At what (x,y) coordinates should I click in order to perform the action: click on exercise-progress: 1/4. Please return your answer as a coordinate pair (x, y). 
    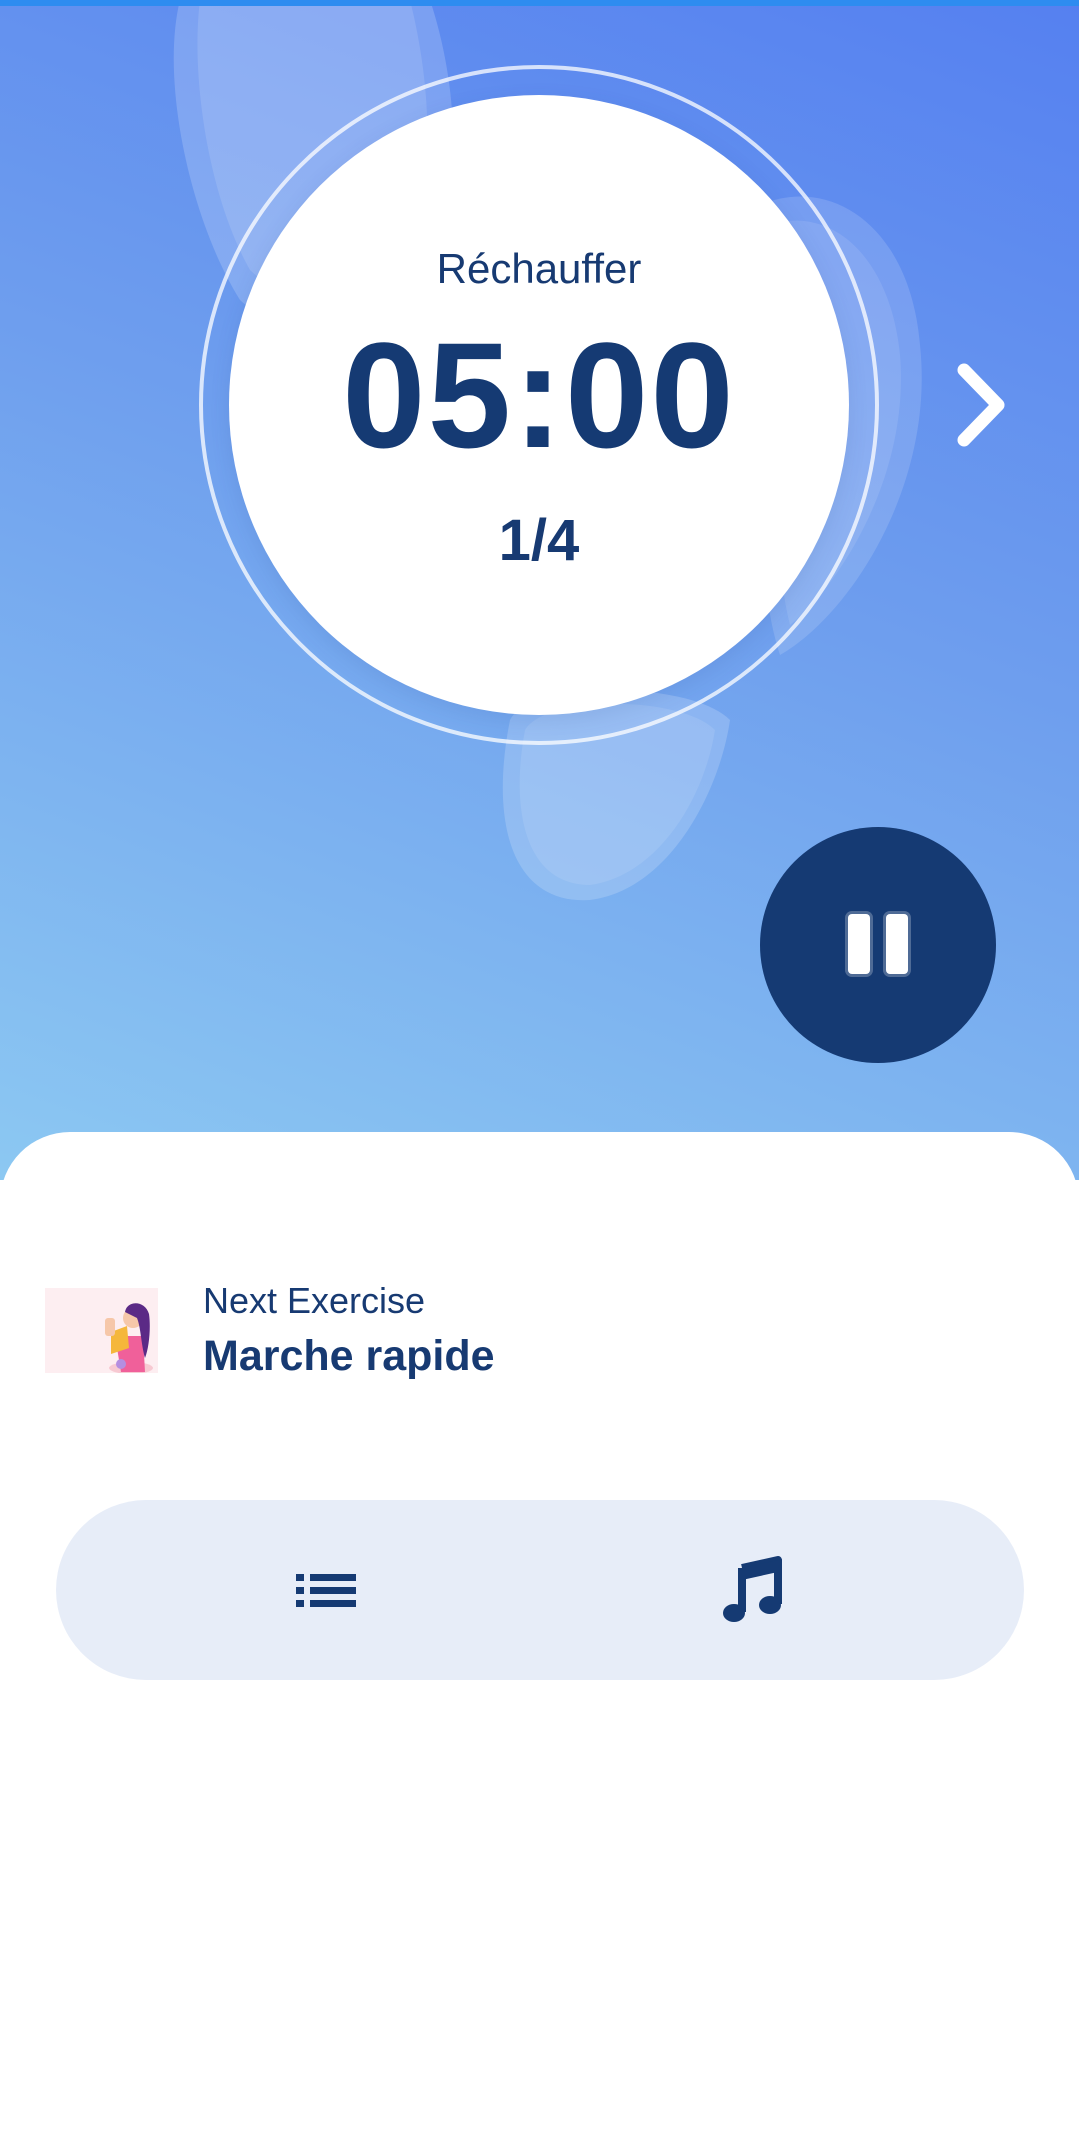
    Looking at the image, I should click on (539, 540).